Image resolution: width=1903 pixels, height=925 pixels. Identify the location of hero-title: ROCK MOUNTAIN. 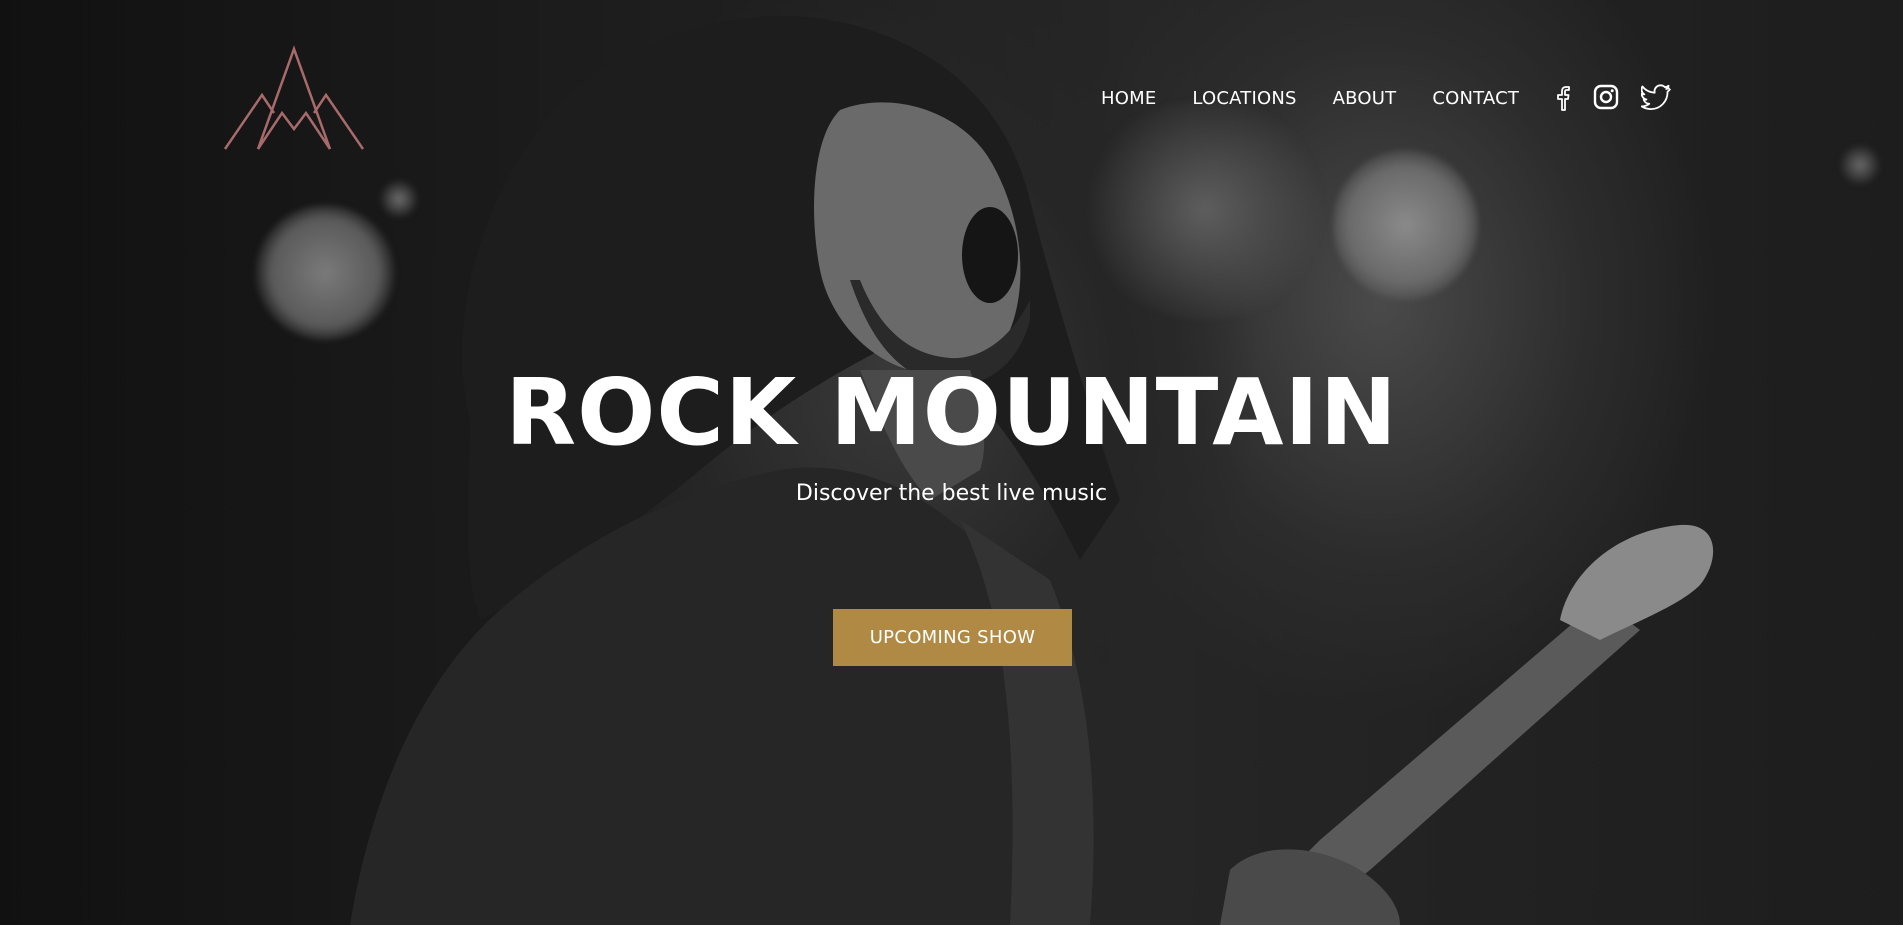
(951, 412).